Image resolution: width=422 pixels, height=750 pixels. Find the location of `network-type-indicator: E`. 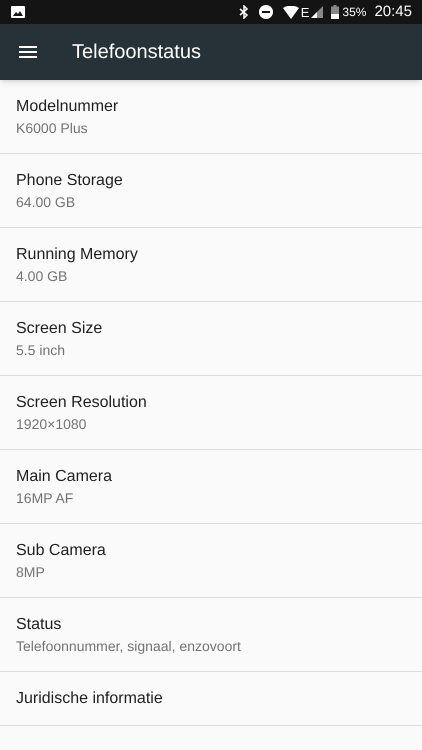

network-type-indicator: E is located at coordinates (305, 12).